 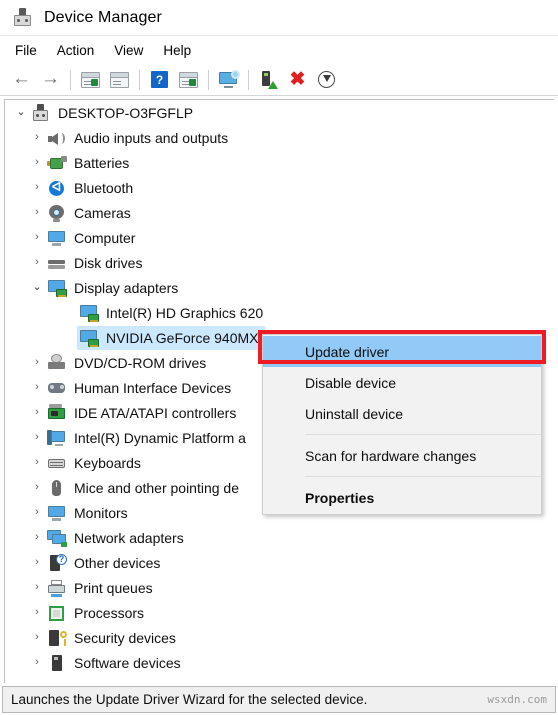 What do you see at coordinates (57, 188) in the screenshot?
I see `bluetooth-icon: ᐊ` at bounding box center [57, 188].